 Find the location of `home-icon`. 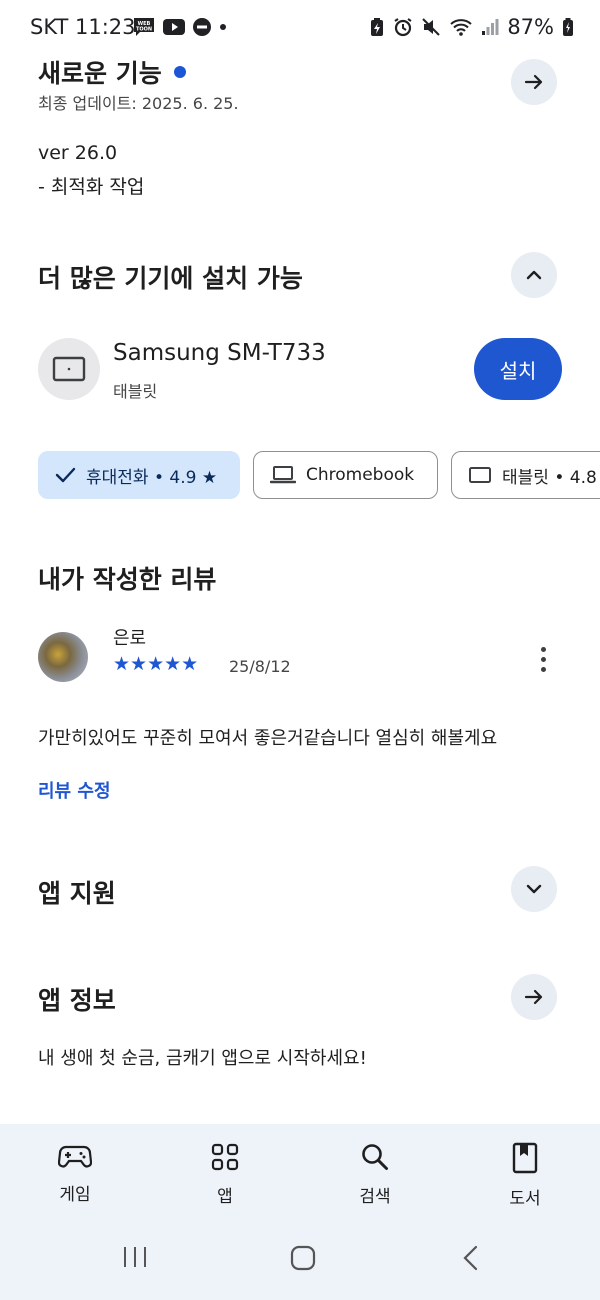

home-icon is located at coordinates (303, 1258).